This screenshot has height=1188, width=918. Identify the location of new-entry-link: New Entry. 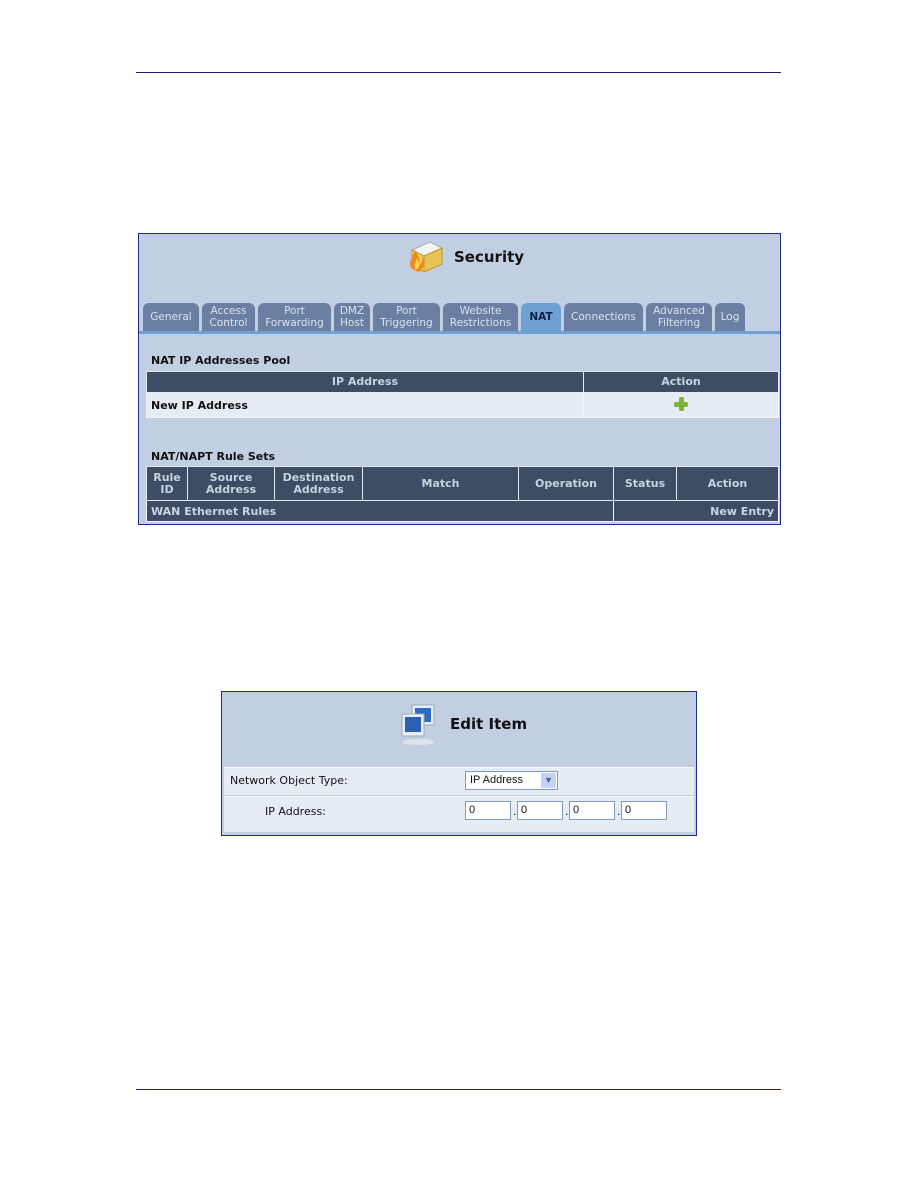
(696, 511).